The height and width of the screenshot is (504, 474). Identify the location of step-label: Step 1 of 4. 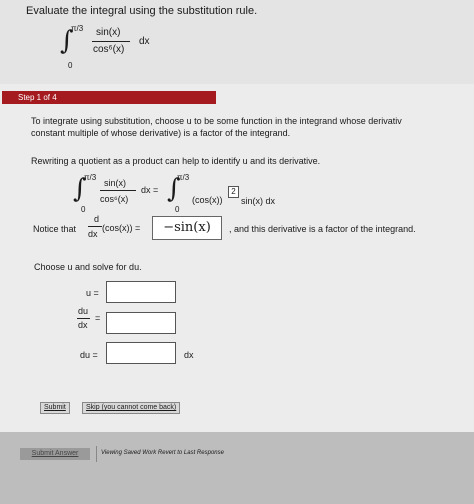
(109, 97).